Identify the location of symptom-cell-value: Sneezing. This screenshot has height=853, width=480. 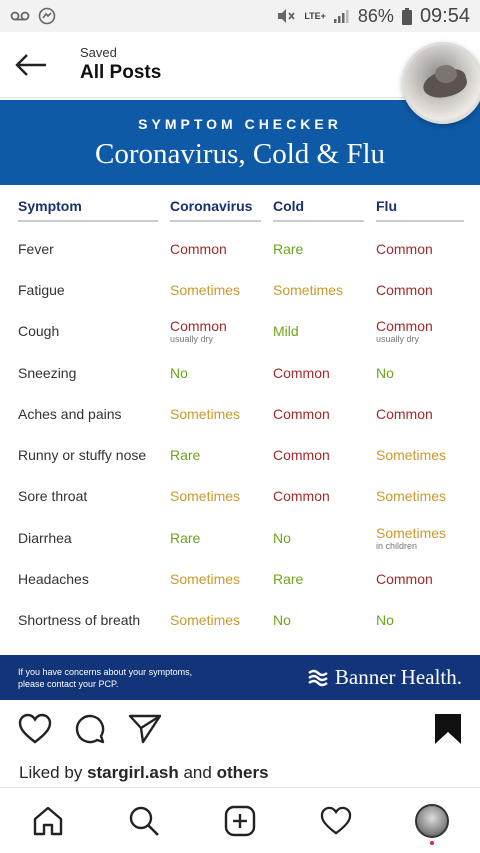
(47, 372).